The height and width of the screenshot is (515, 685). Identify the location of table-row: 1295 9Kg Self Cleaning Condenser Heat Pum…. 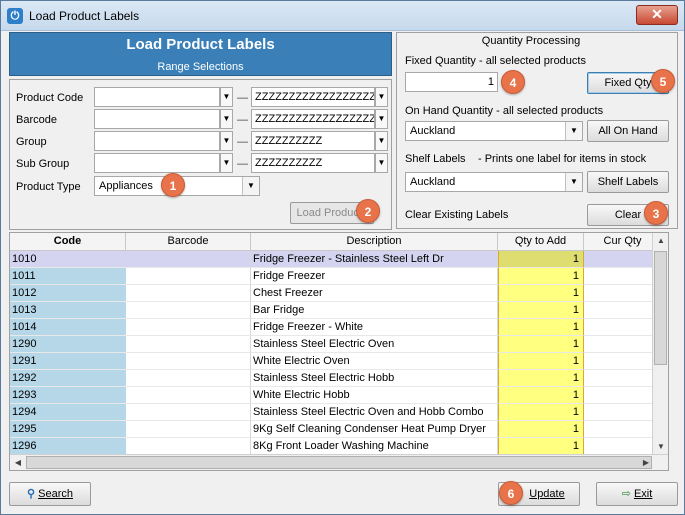
(335, 429).